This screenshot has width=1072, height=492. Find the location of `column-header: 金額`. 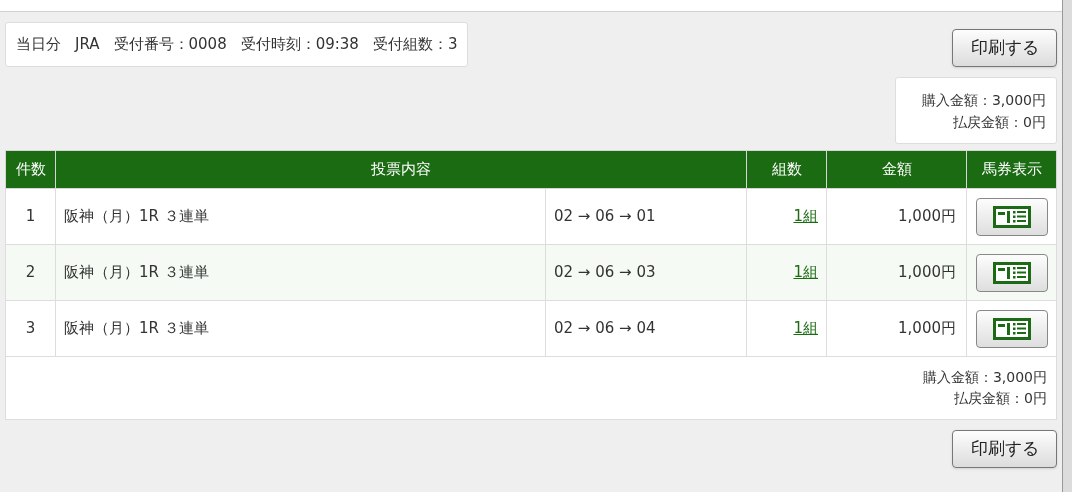

column-header: 金額 is located at coordinates (896, 169).